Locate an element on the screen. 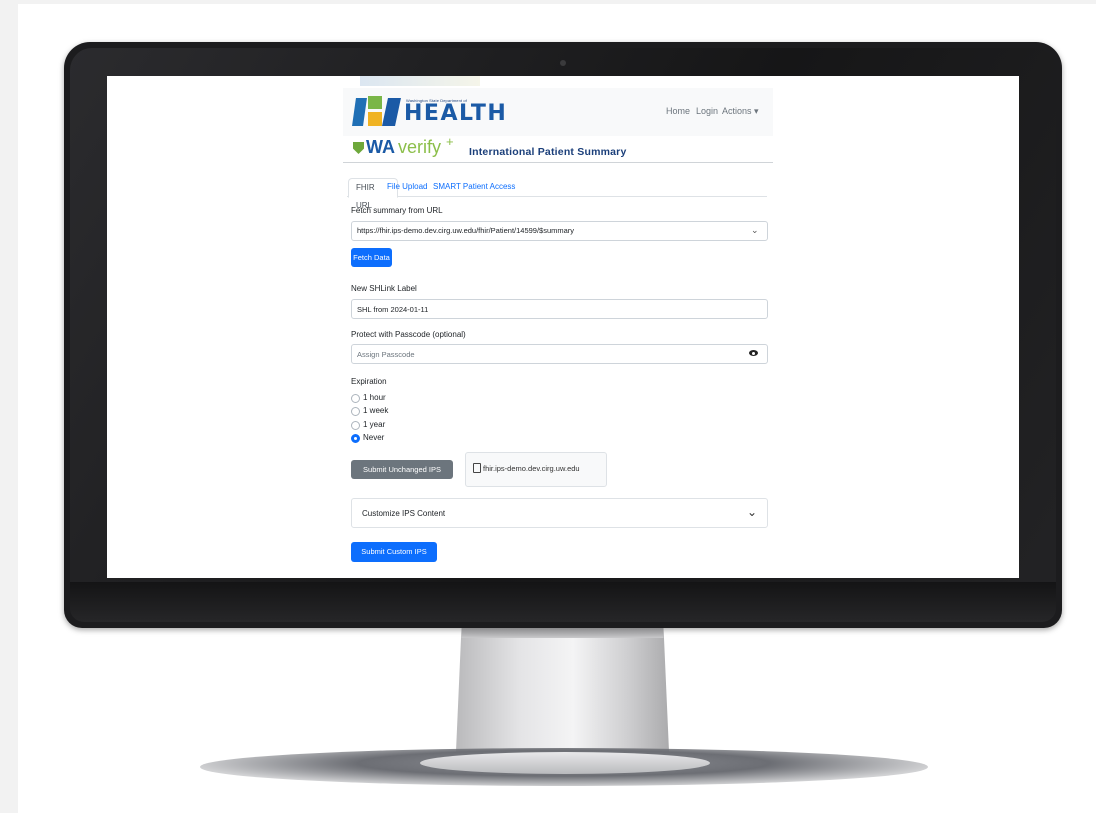 The image size is (1096, 813). radio-1-year-label: 1 year is located at coordinates (374, 424).